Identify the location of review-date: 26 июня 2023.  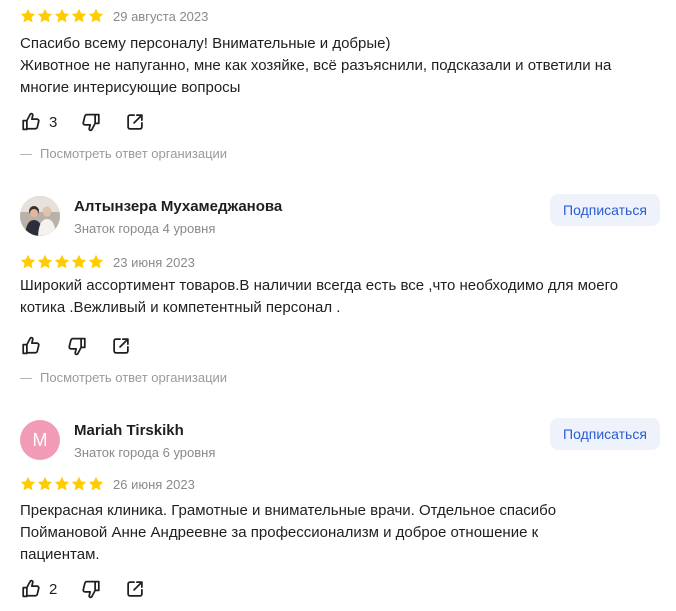
(154, 484).